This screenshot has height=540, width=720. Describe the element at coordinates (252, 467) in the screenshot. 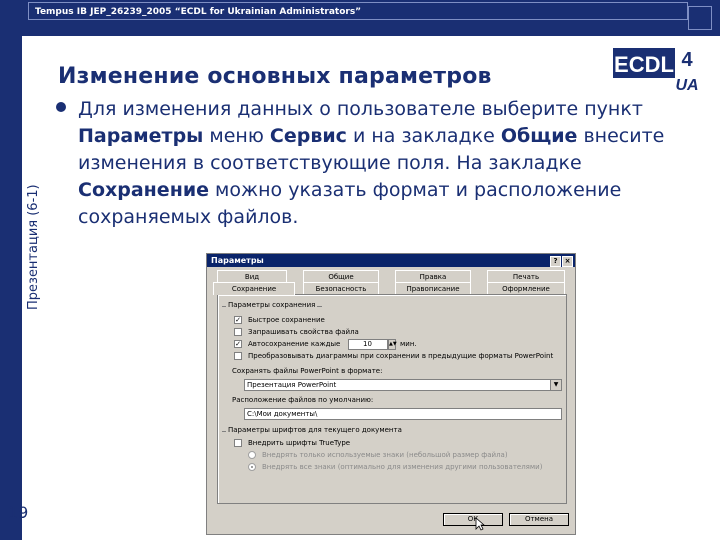

I see `radio-all-chars` at that location.